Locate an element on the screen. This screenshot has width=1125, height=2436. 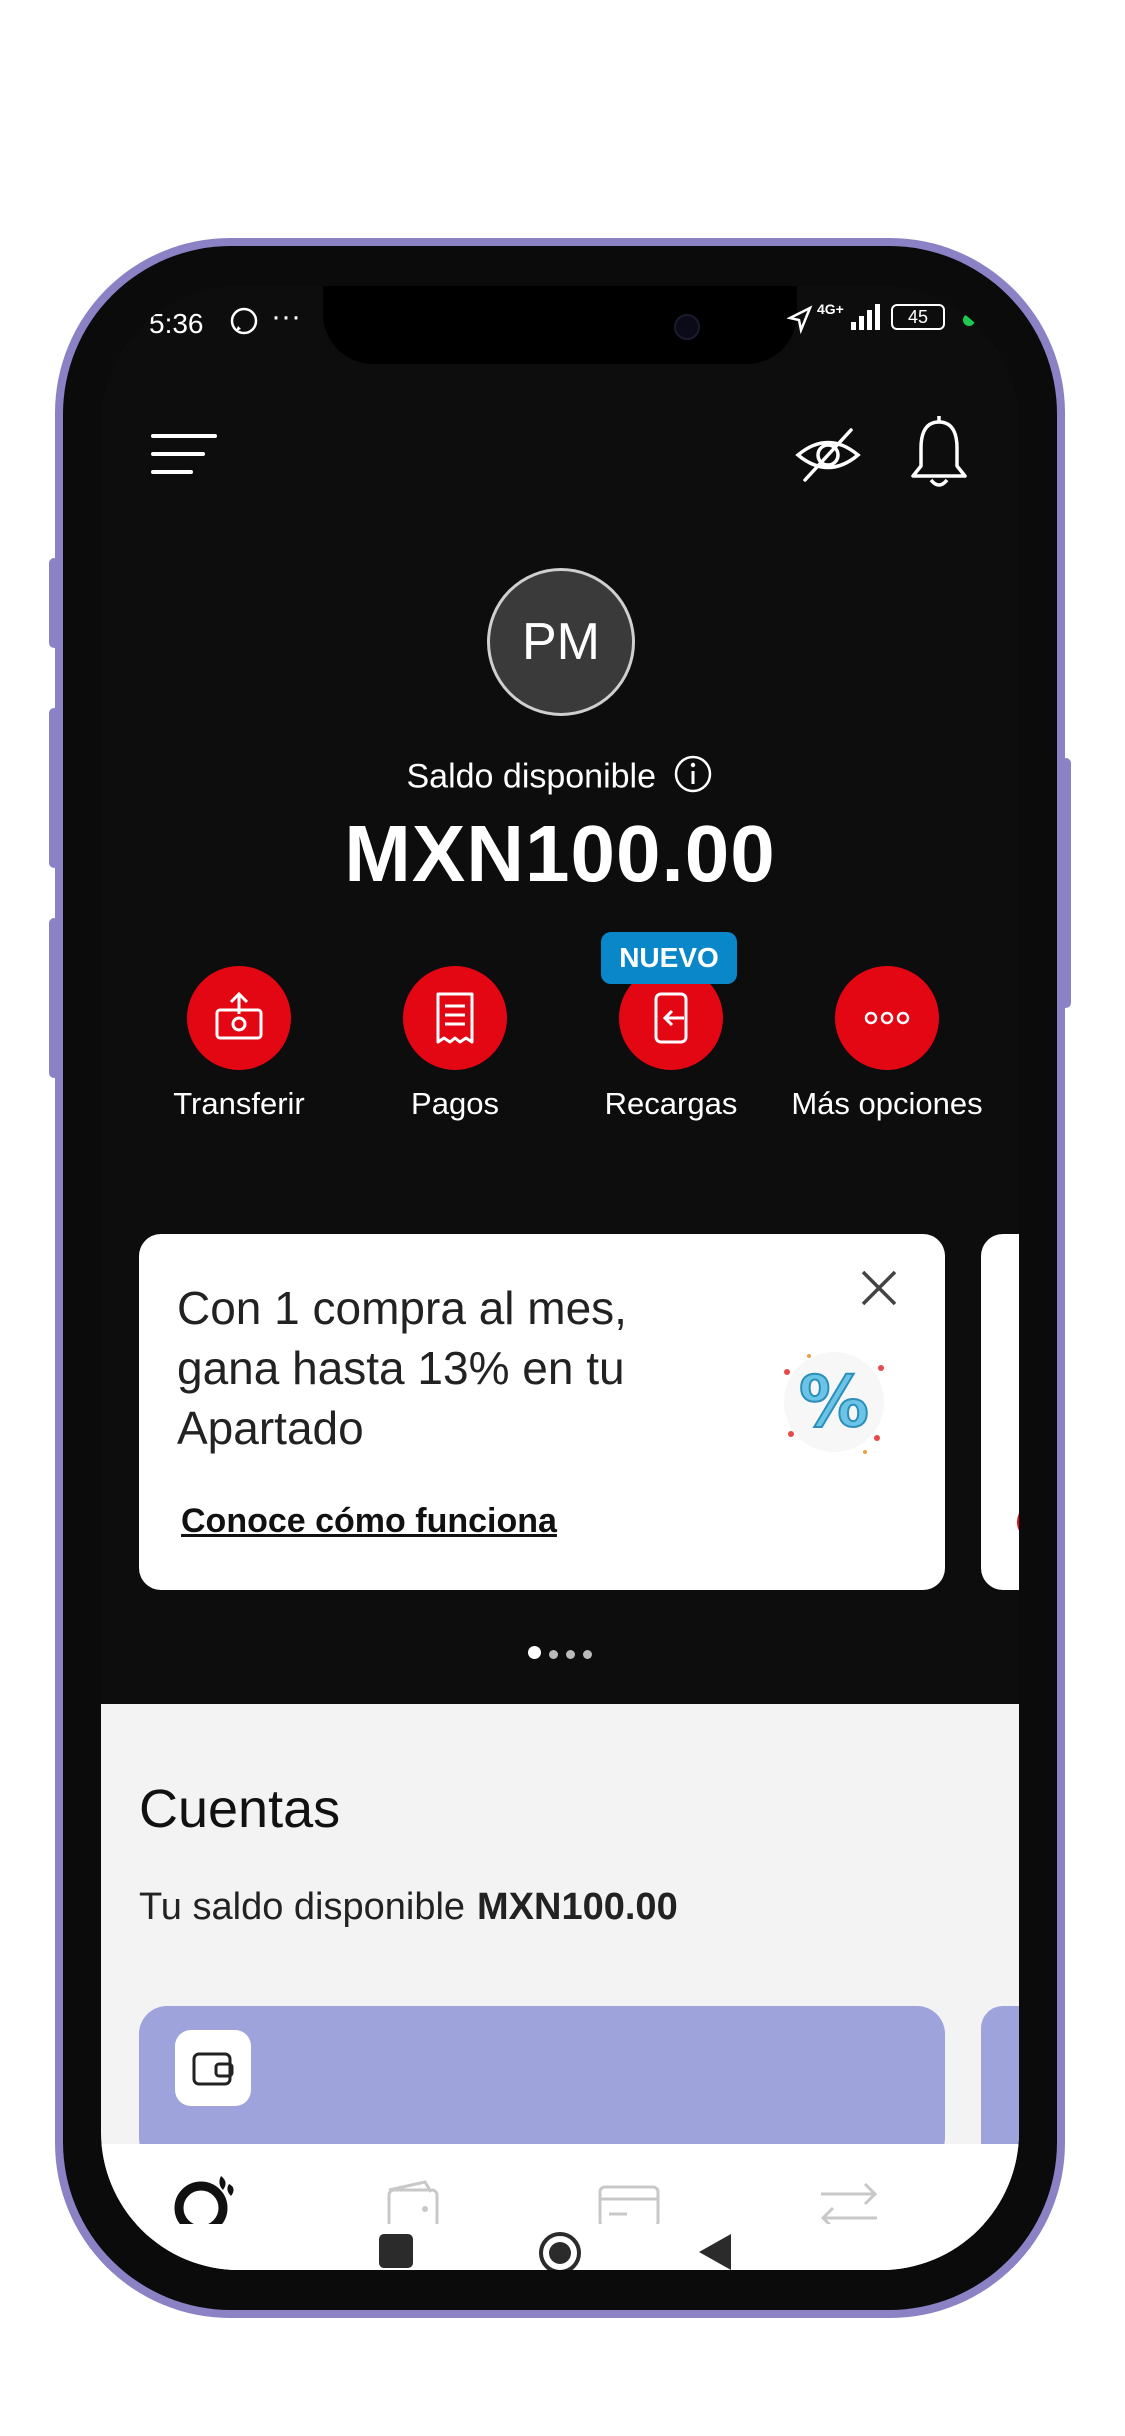
hamburger-menu-icon is located at coordinates (184, 456).